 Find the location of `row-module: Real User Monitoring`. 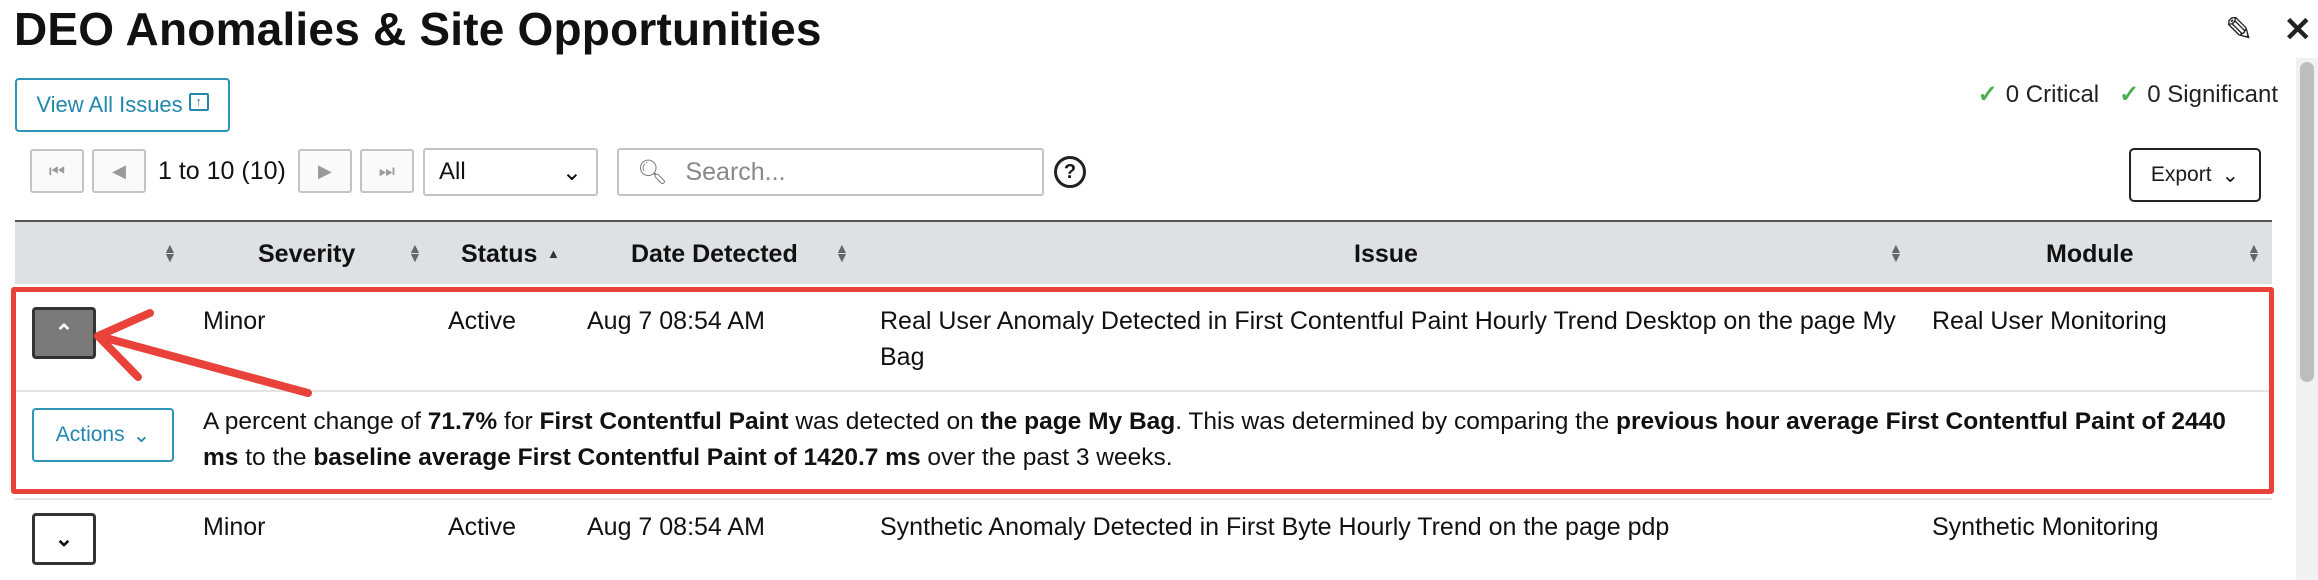

row-module: Real User Monitoring is located at coordinates (2049, 321).